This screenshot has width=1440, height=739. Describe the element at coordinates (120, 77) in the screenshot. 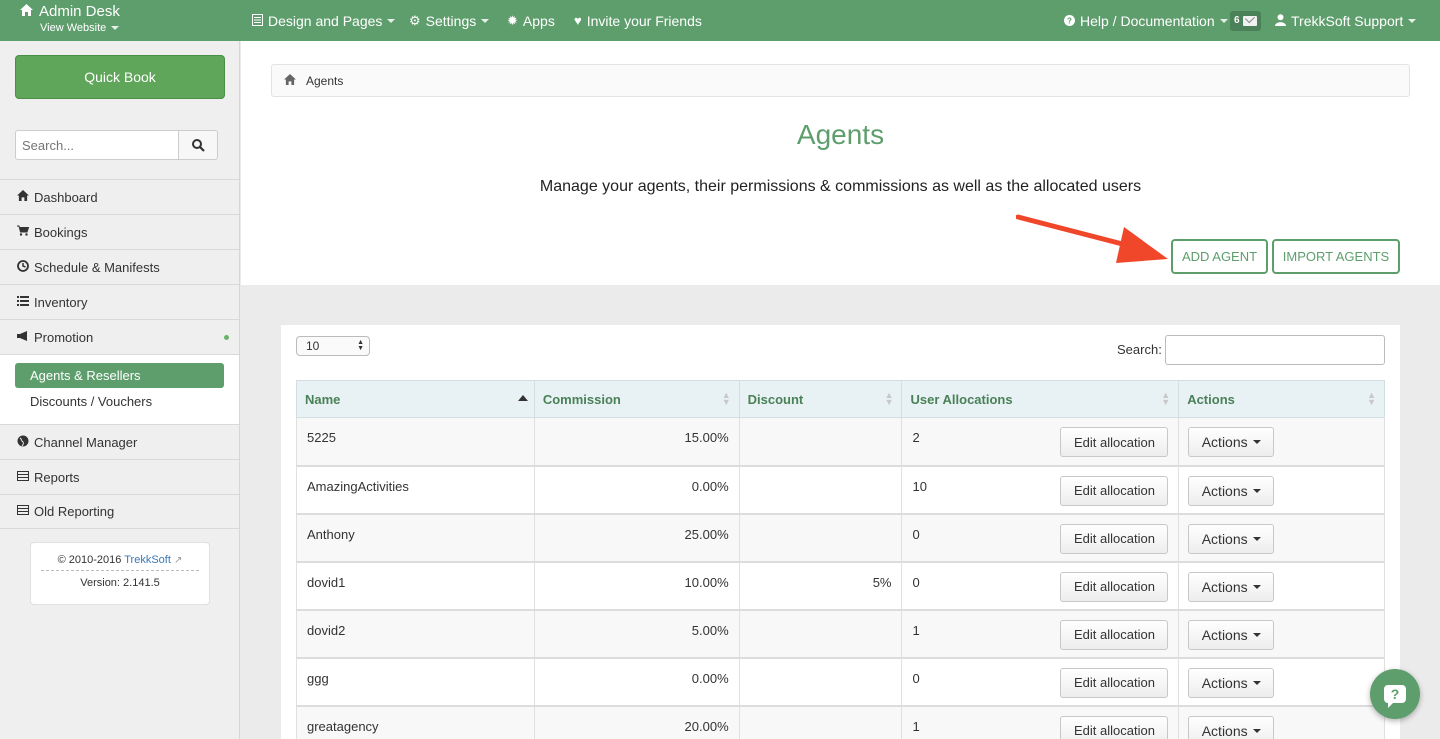

I see `quick-book-button: Quick Book` at that location.